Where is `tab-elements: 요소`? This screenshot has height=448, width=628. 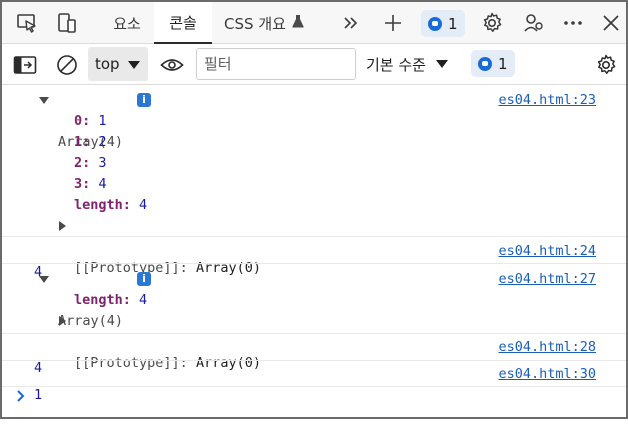
tab-elements: 요소 is located at coordinates (127, 23).